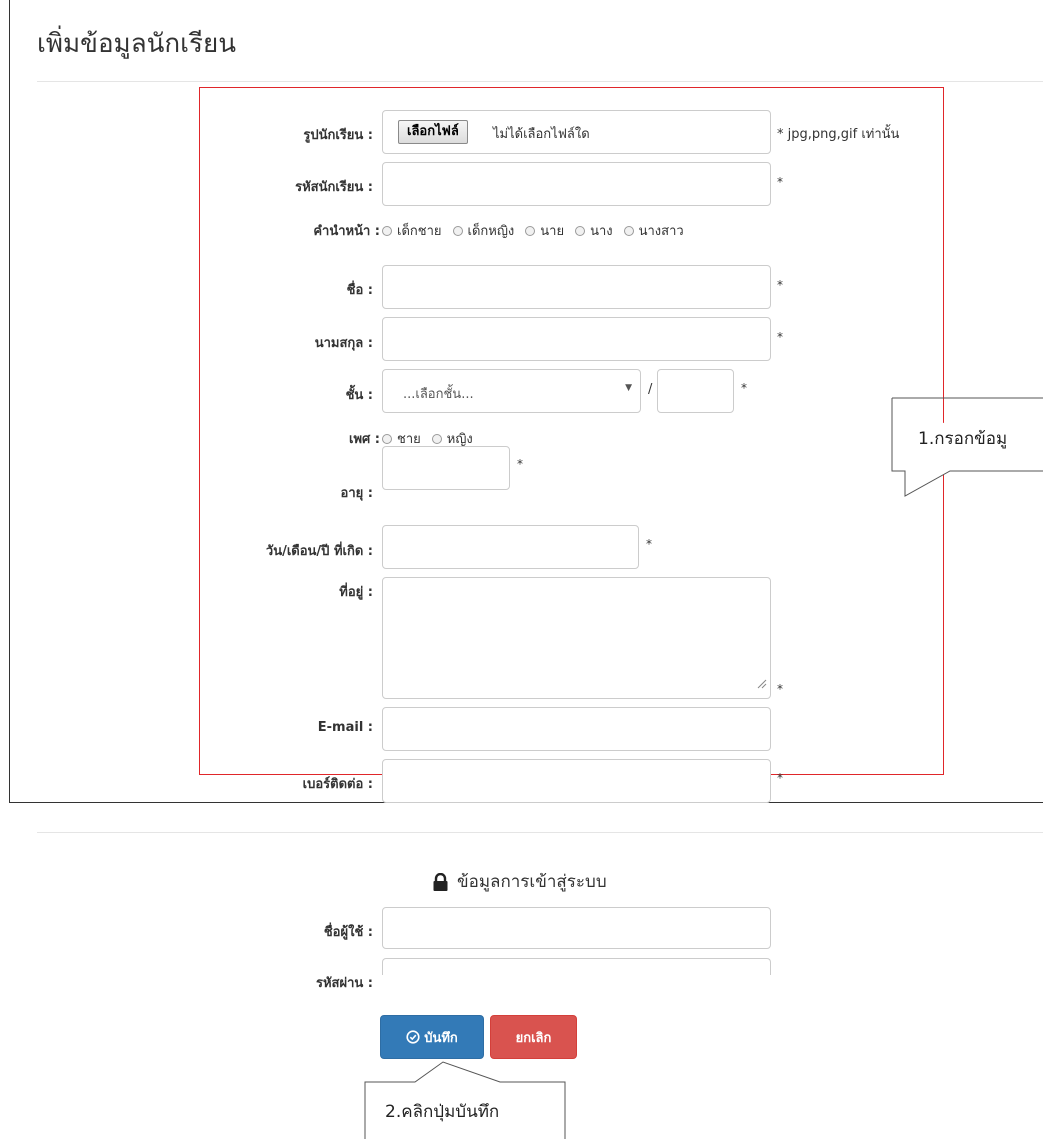  I want to click on username-label: ชื่อผู้ใช้ :, so click(348, 932).